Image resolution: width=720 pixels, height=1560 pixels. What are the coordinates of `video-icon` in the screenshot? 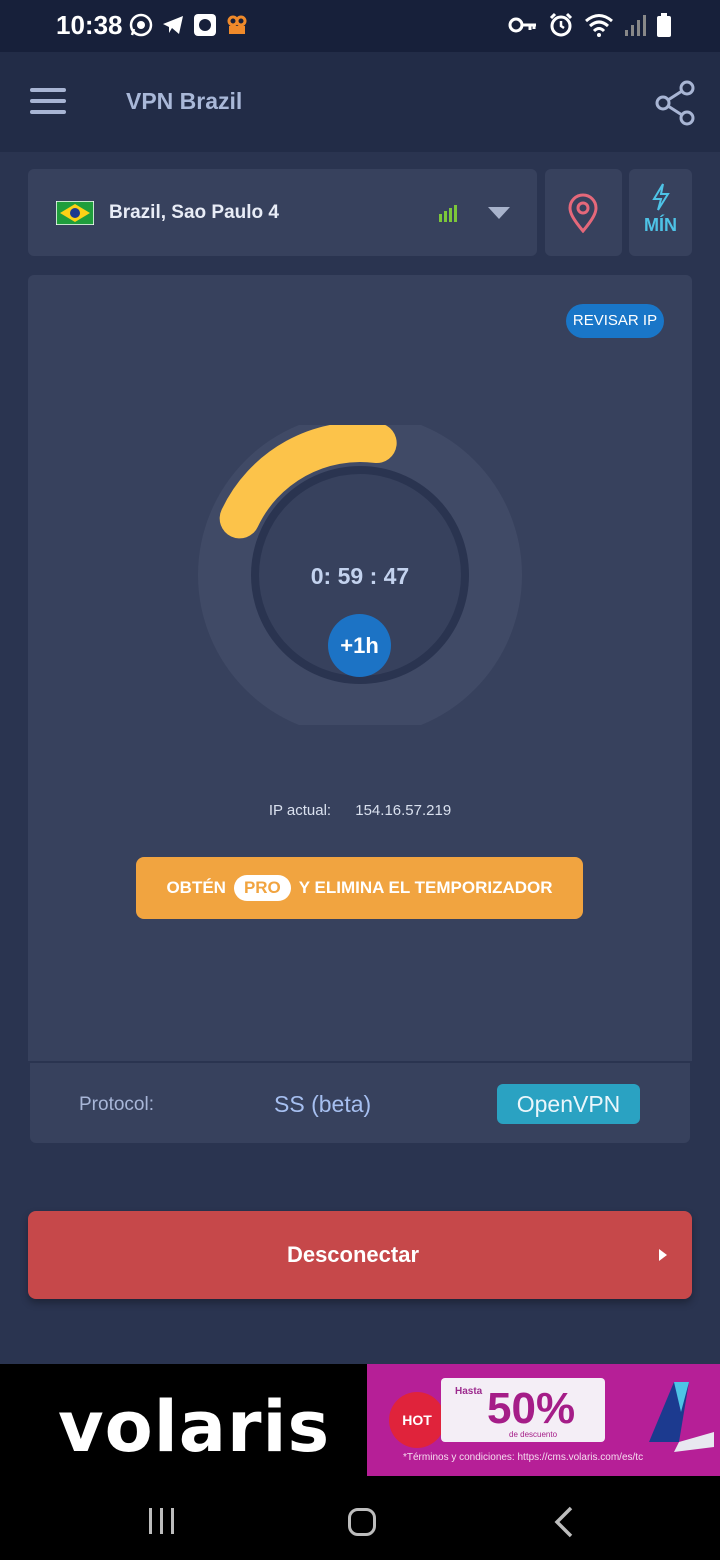 It's located at (237, 25).